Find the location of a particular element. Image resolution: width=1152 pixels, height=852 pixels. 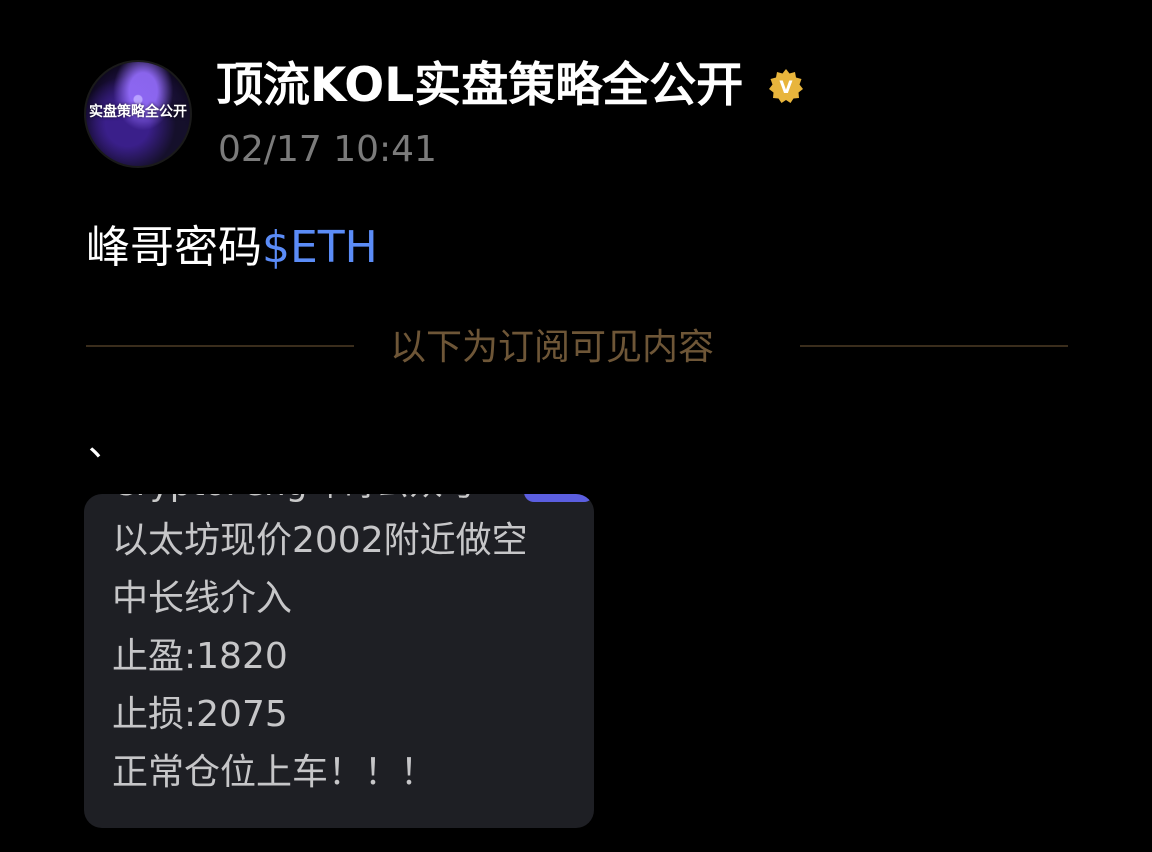

quote-header-cut: CryptoFeng峰哥公众号 is located at coordinates (294, 499).